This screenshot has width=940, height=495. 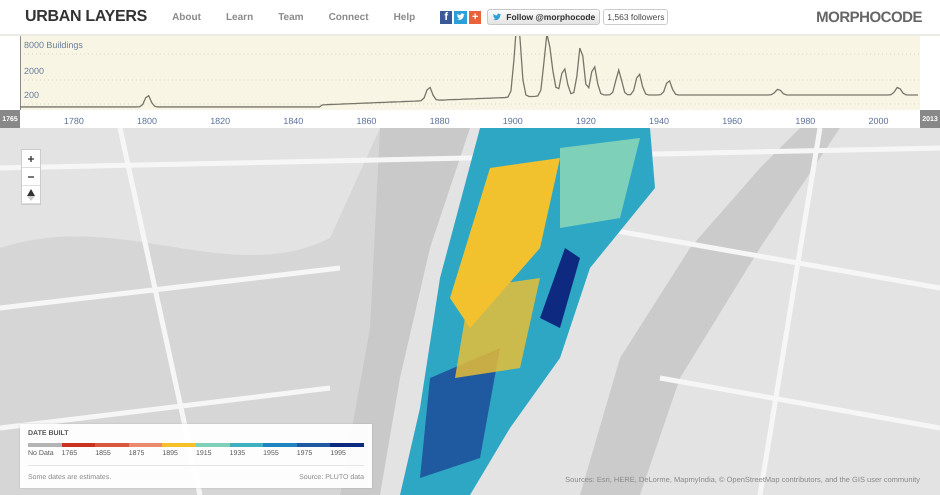 I want to click on axis-label: 2000, so click(x=34, y=71).